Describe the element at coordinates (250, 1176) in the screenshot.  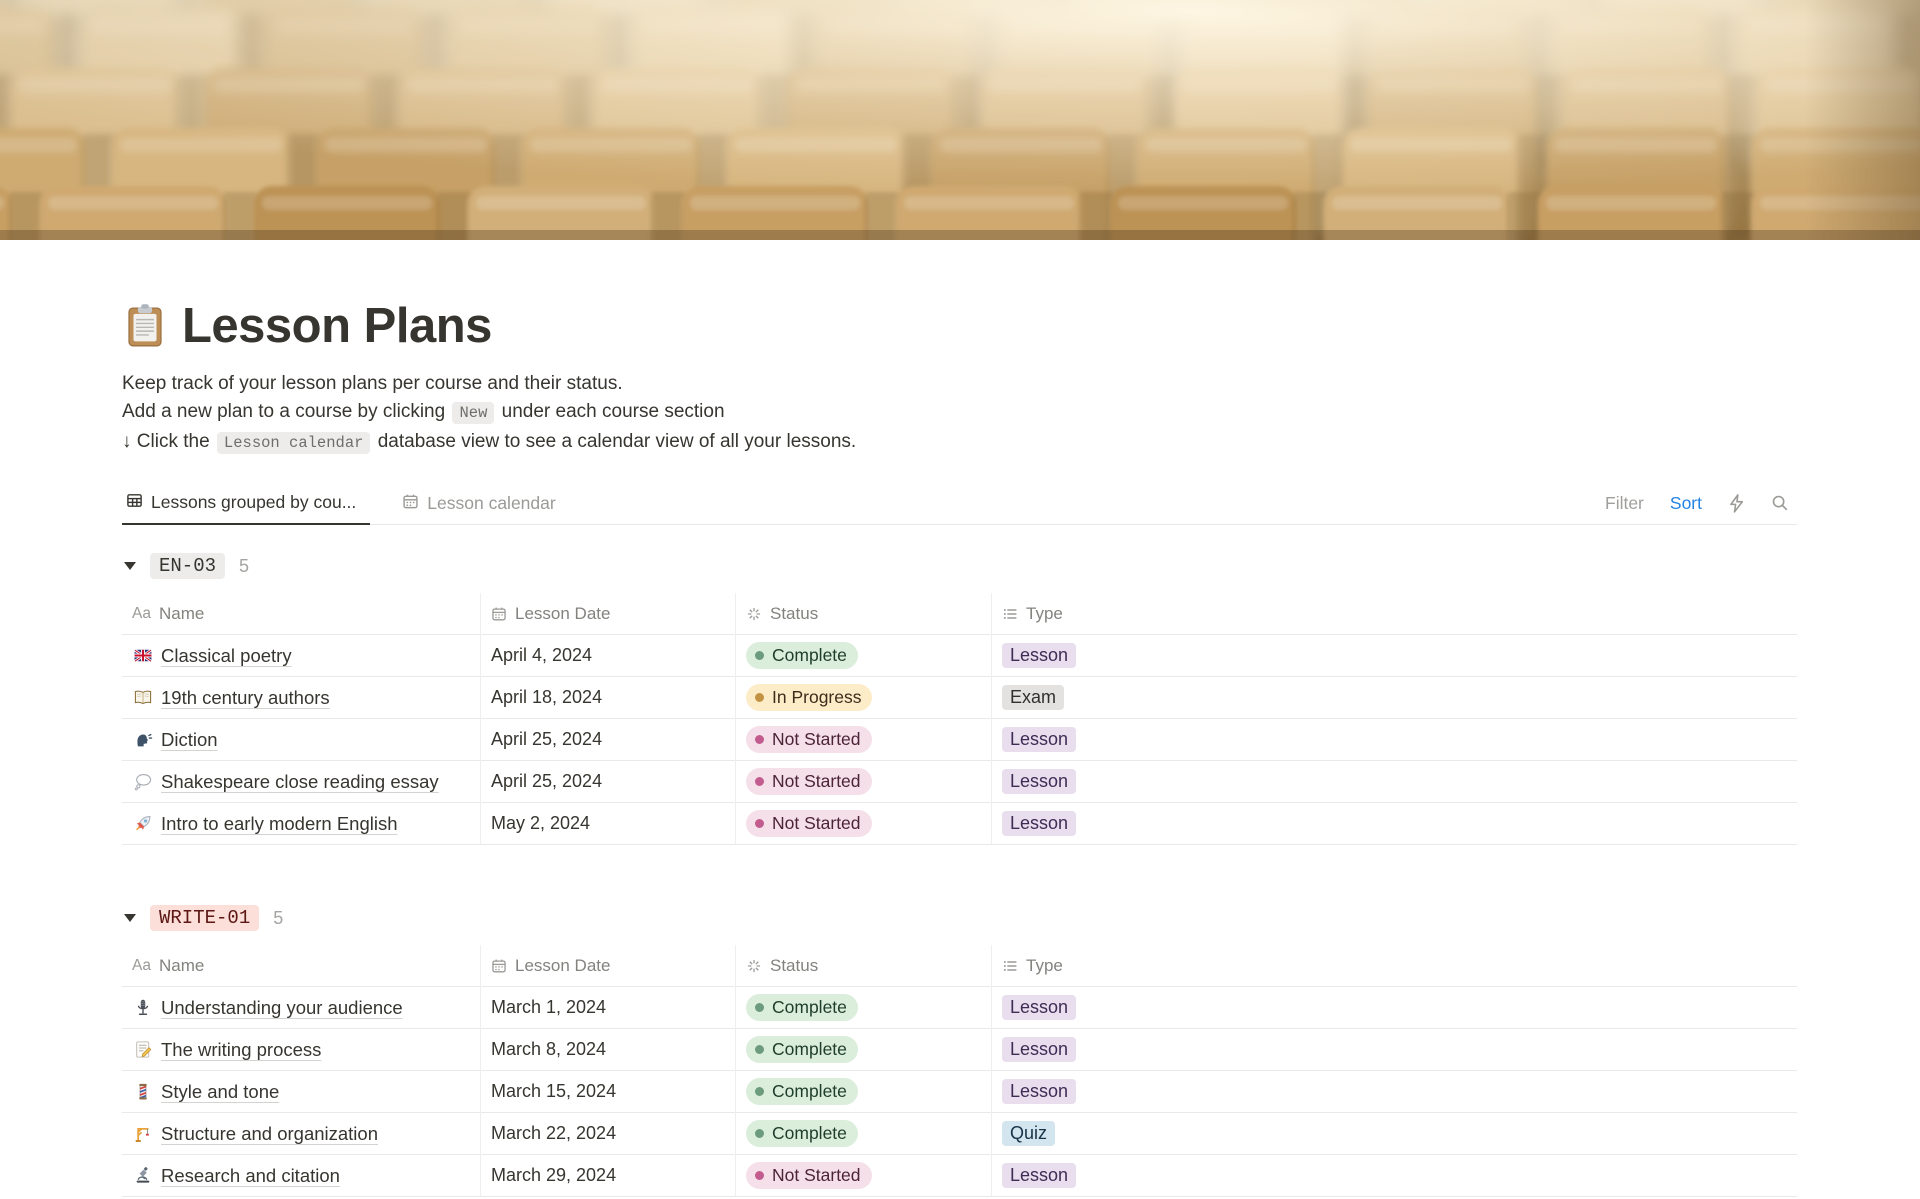
I see `lesson-title-link: Research and citation` at that location.